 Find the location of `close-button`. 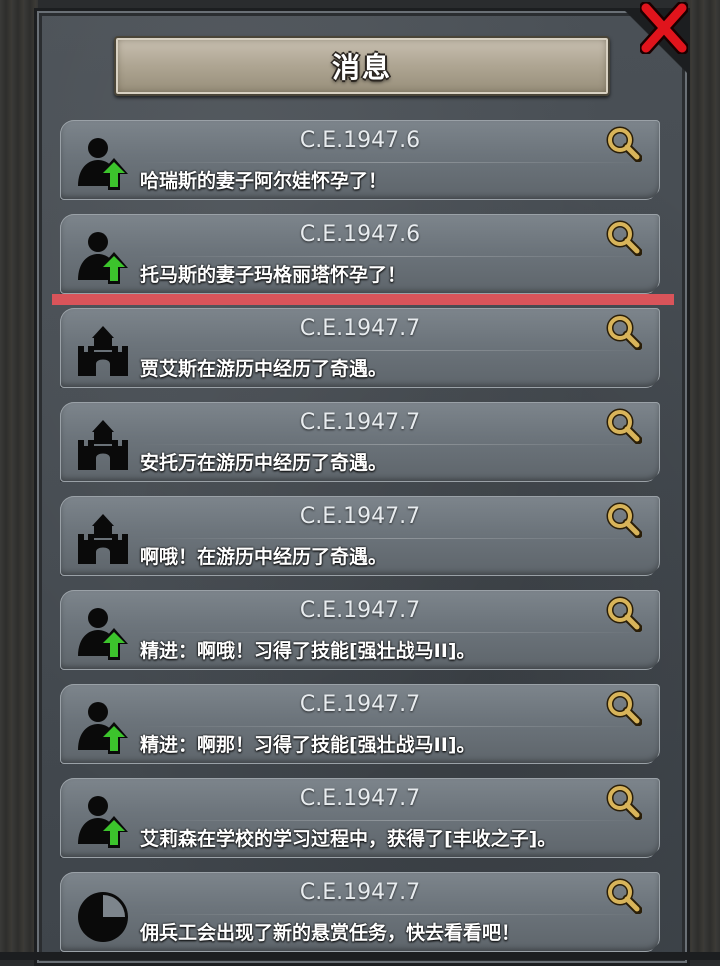

close-button is located at coordinates (664, 28).